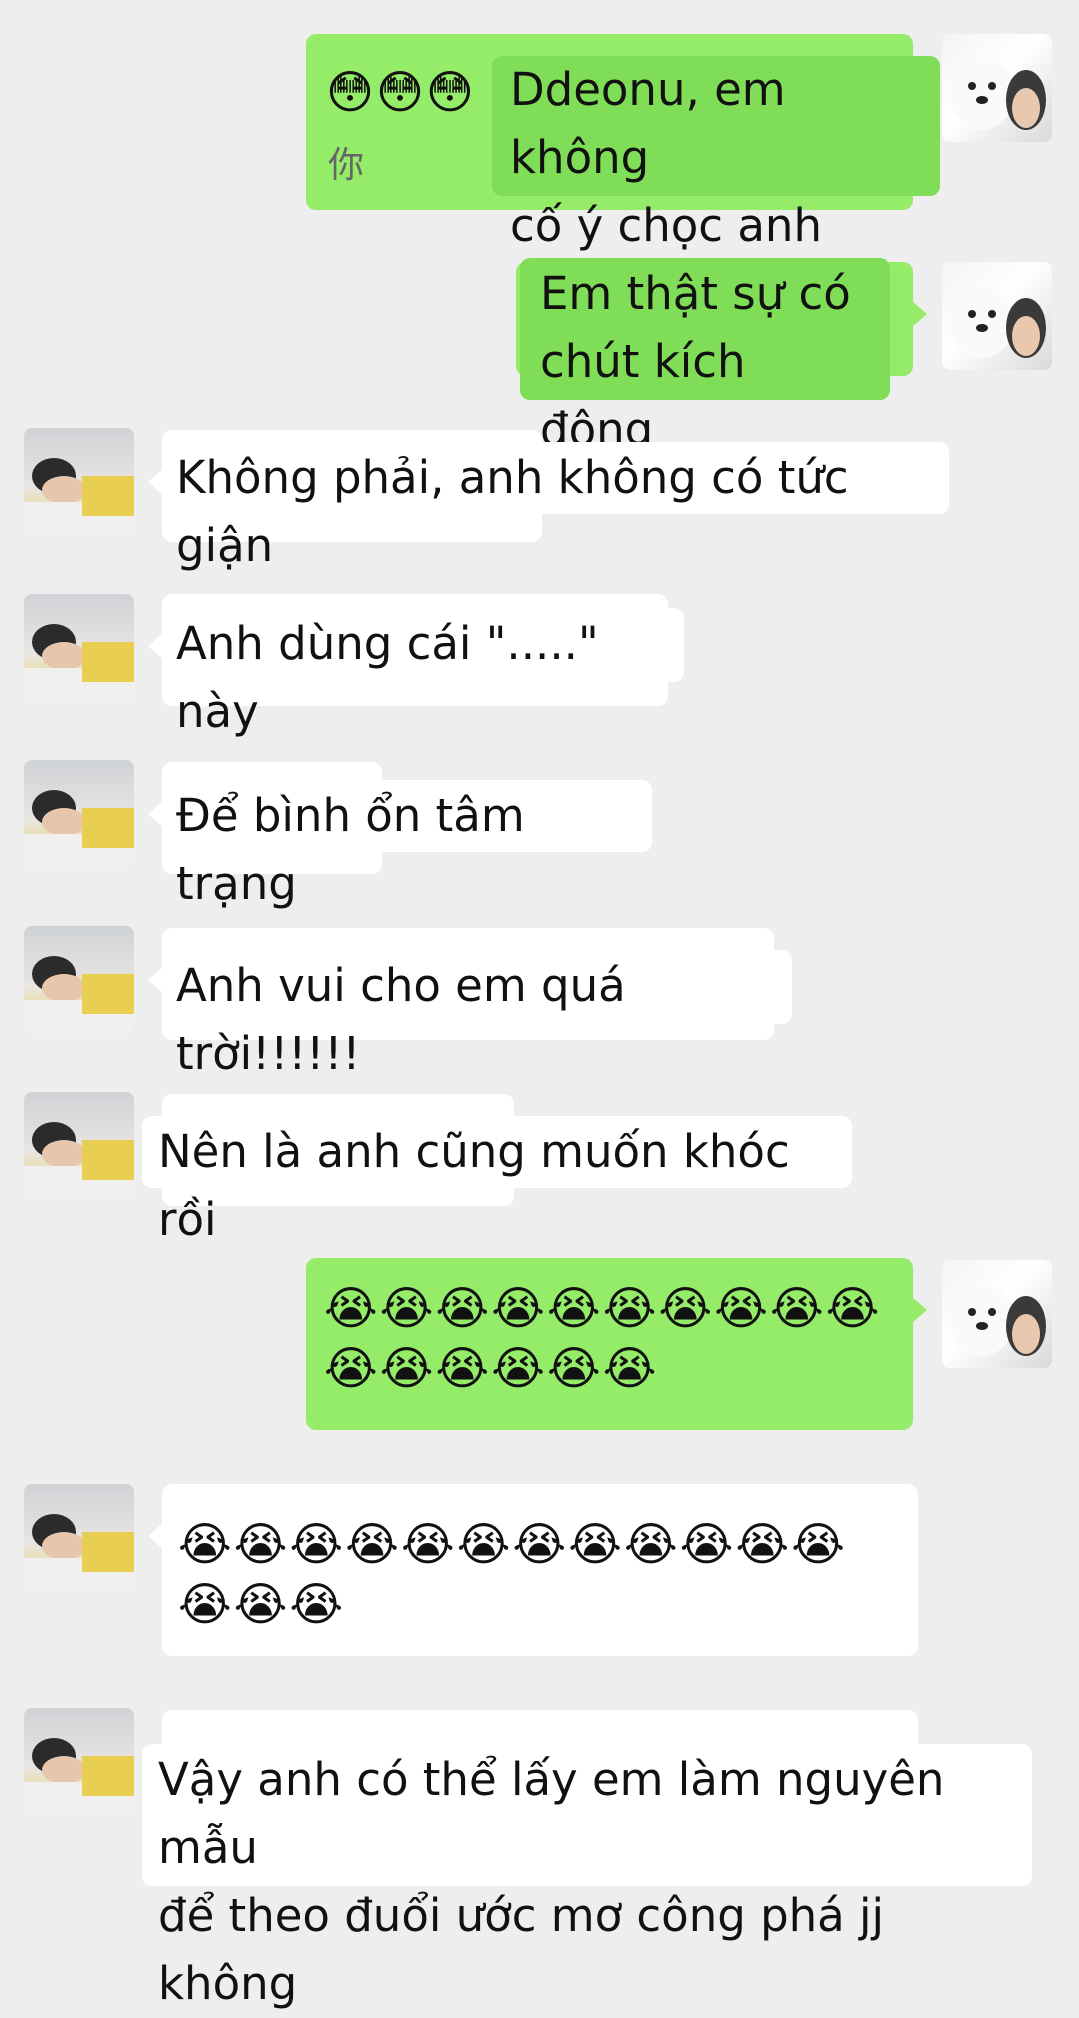 This screenshot has height=2018, width=1079. I want to click on translation-overlay: Nên là anh cũng muốn khóc rồi, so click(497, 1181).